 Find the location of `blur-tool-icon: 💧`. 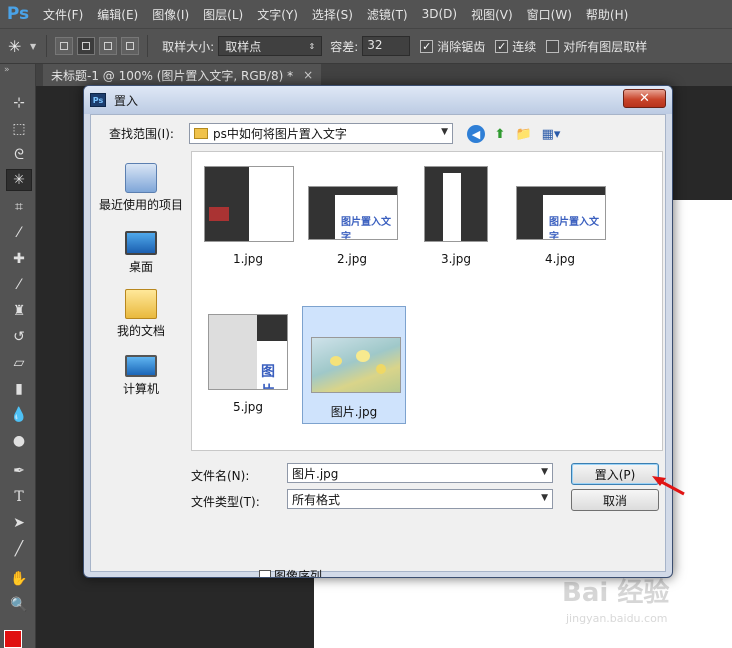

blur-tool-icon: 💧 is located at coordinates (19, 415).